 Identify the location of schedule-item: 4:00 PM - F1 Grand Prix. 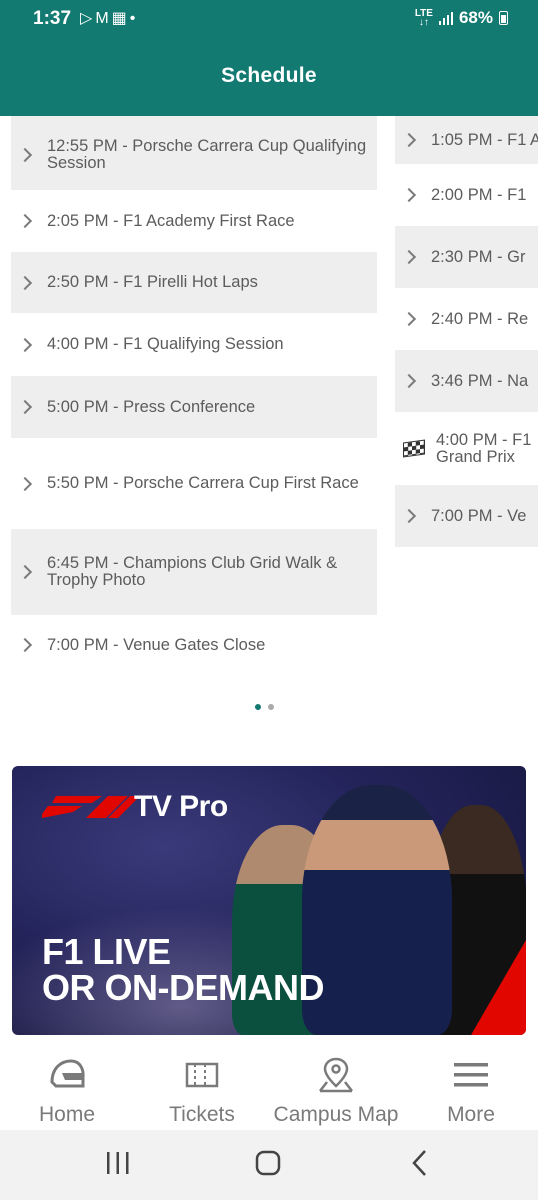
(466, 448).